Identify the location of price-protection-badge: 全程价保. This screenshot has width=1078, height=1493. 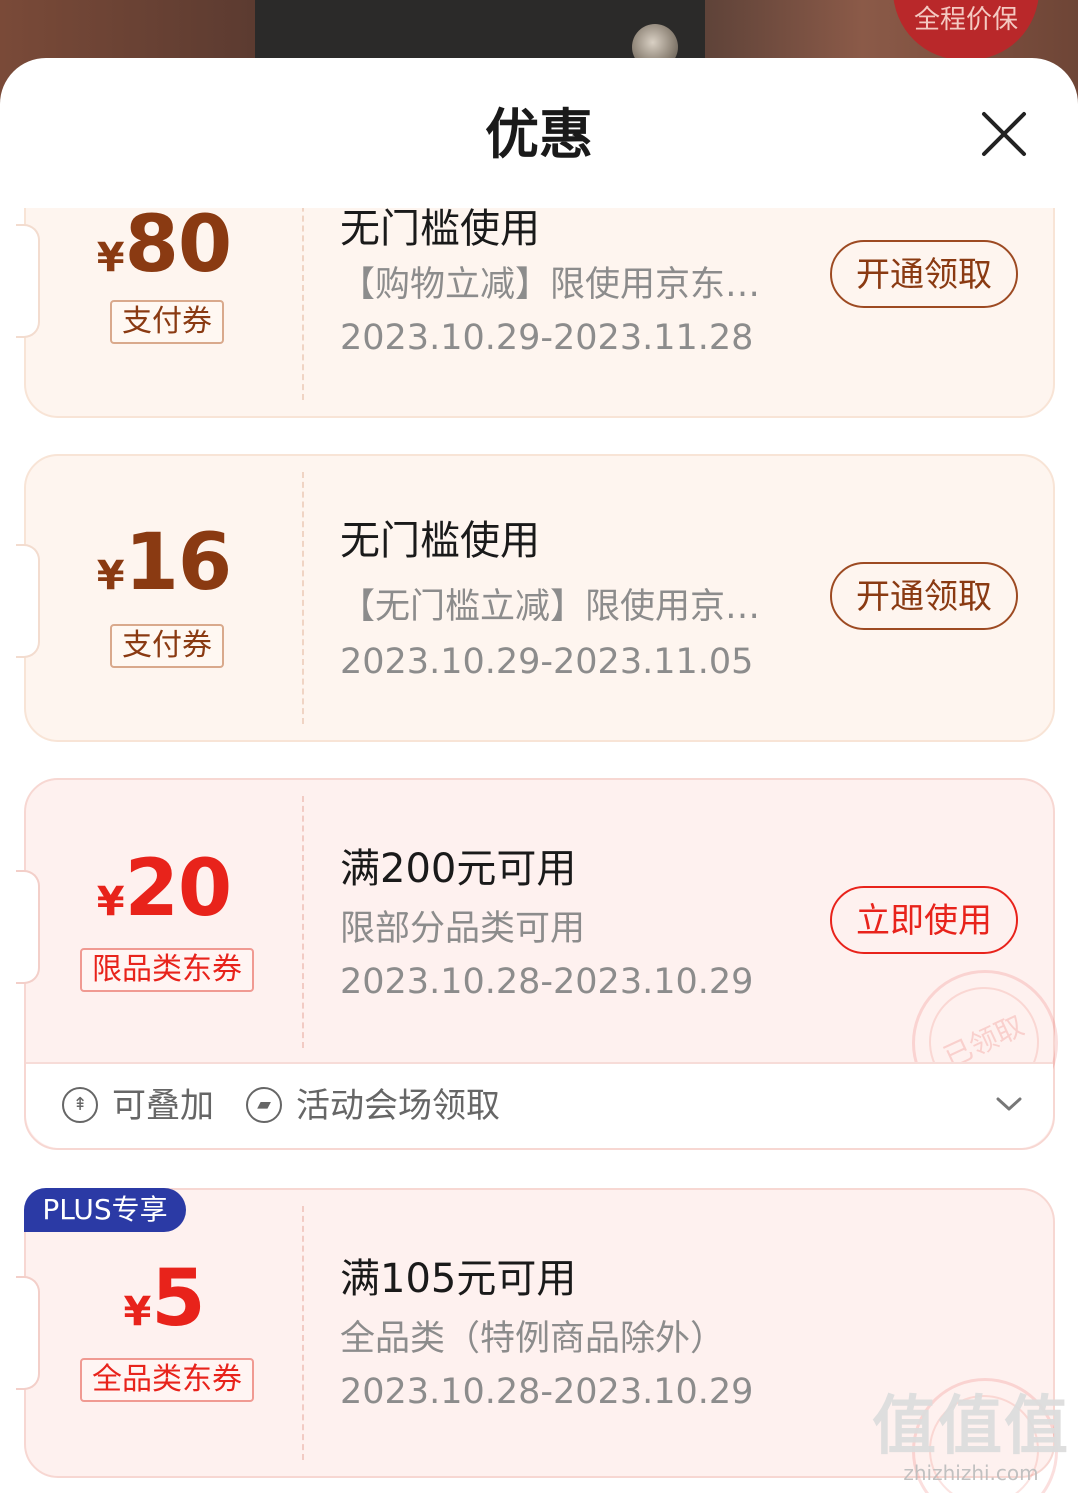
(966, 30).